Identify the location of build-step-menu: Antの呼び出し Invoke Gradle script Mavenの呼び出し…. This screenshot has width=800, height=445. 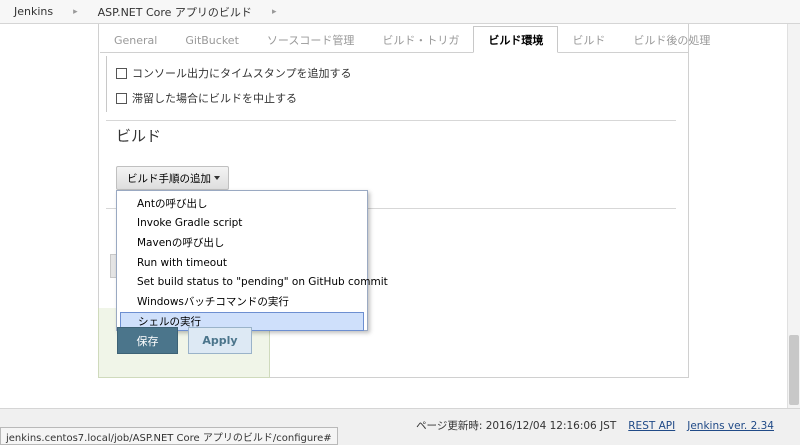
(252, 261).